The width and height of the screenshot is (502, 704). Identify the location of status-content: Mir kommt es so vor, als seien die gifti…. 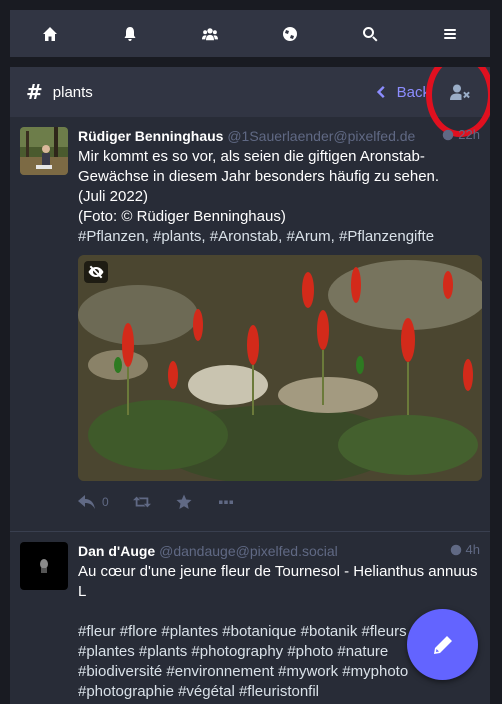
(279, 197).